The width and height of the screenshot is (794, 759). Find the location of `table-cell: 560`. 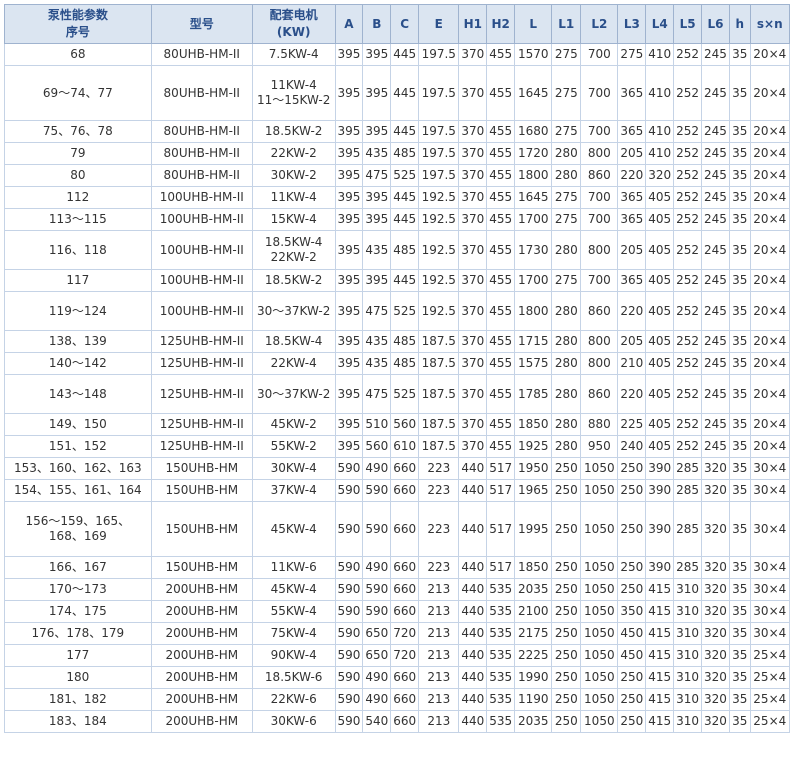

table-cell: 560 is located at coordinates (377, 446).